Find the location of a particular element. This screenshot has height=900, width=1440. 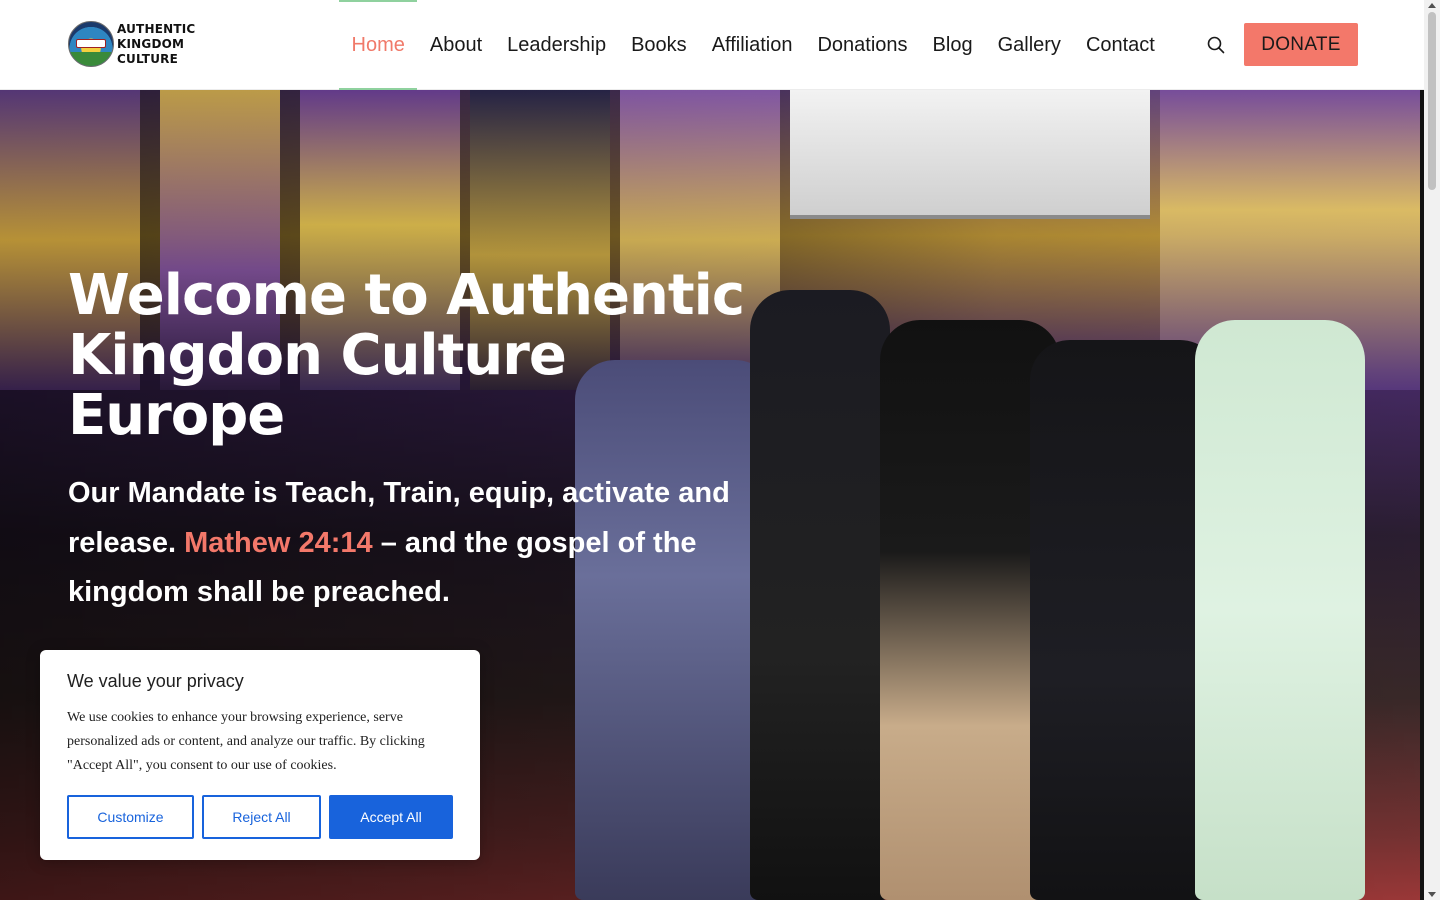

nav-item-blog: Blog is located at coordinates (952, 45).